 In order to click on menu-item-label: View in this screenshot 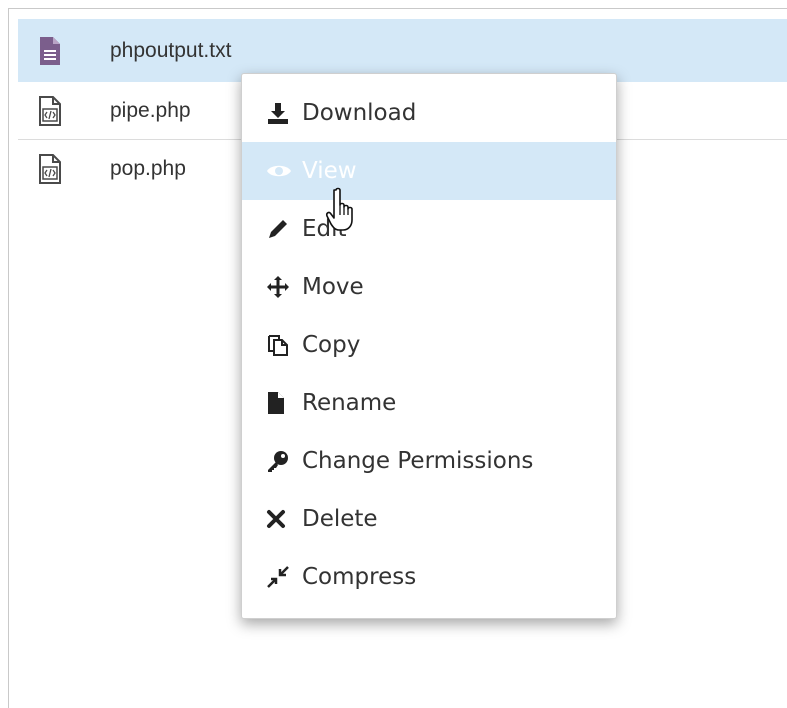, I will do `click(329, 171)`.